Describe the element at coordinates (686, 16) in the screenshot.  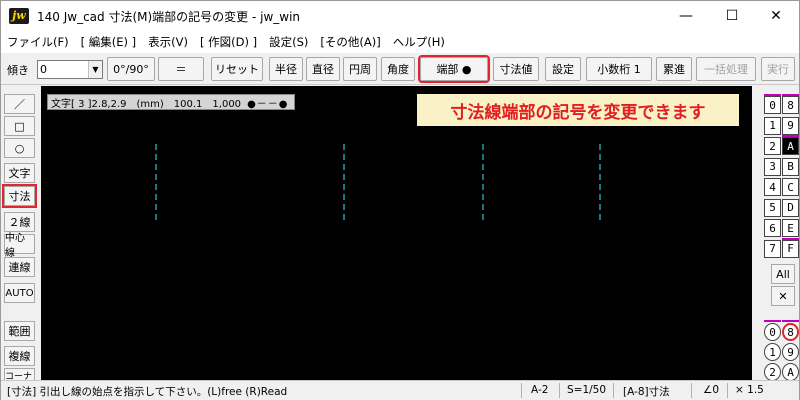
I see `minimize-button: —` at that location.